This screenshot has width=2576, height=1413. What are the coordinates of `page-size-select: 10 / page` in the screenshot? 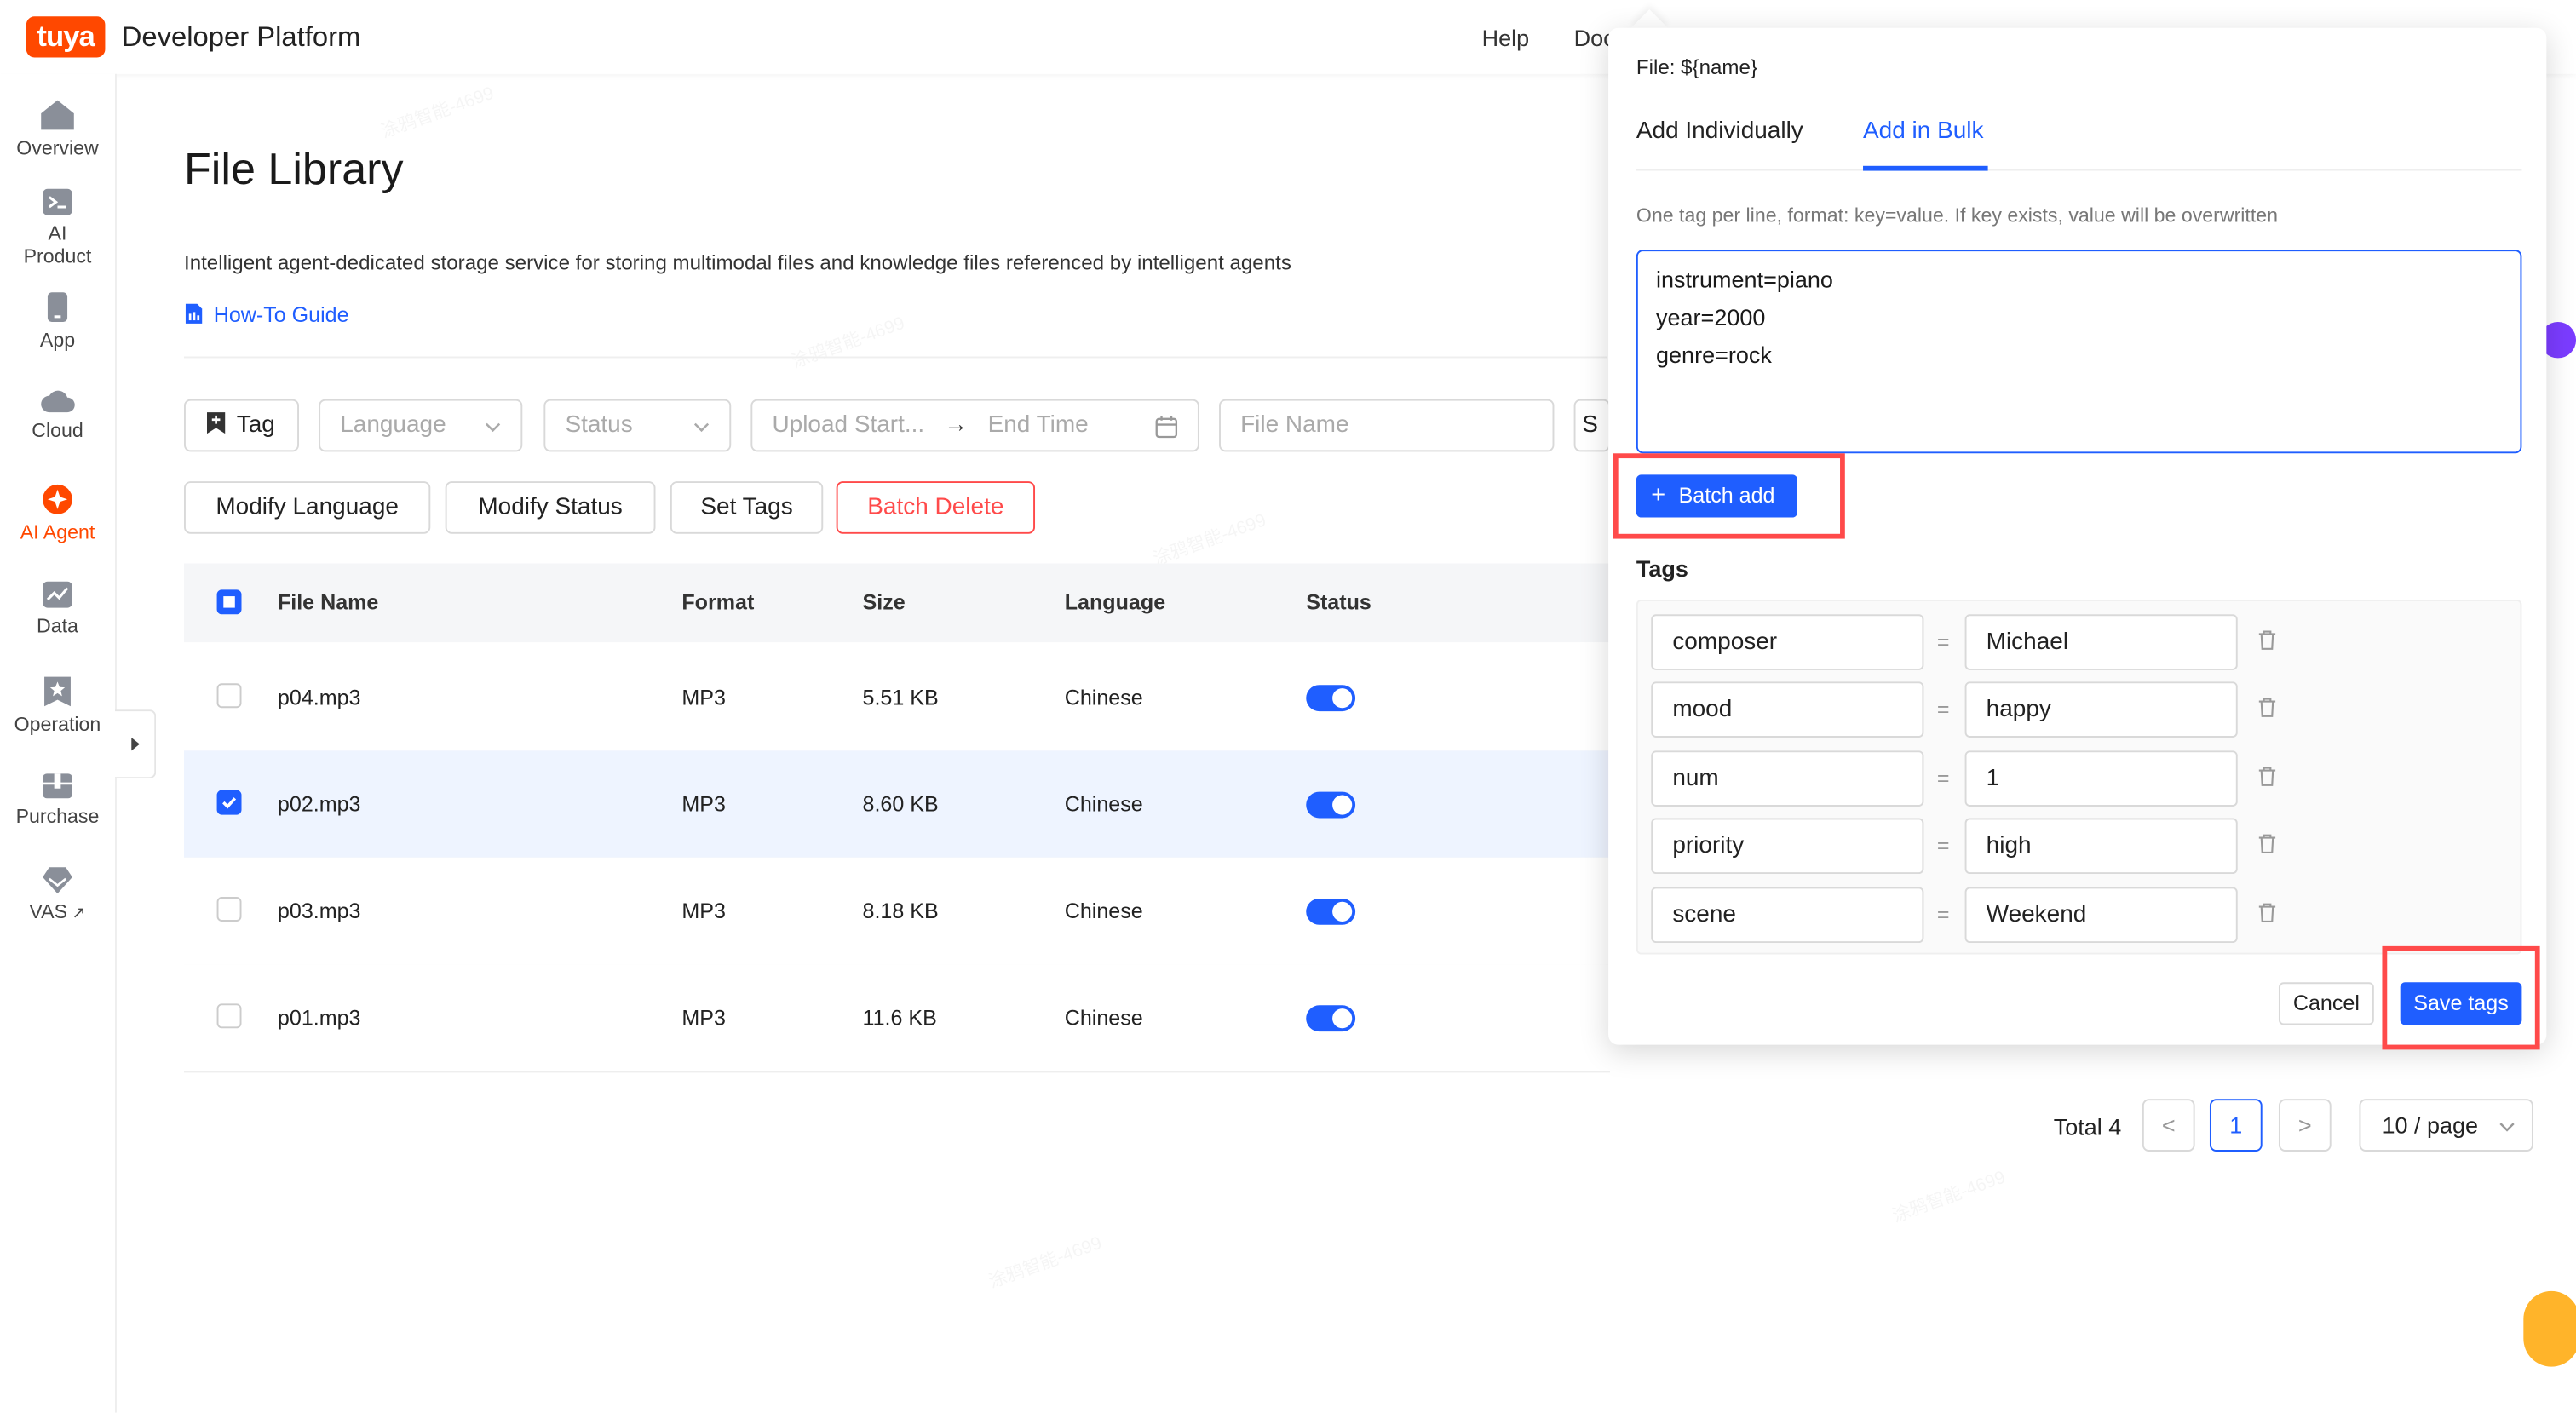 It's located at (2446, 1125).